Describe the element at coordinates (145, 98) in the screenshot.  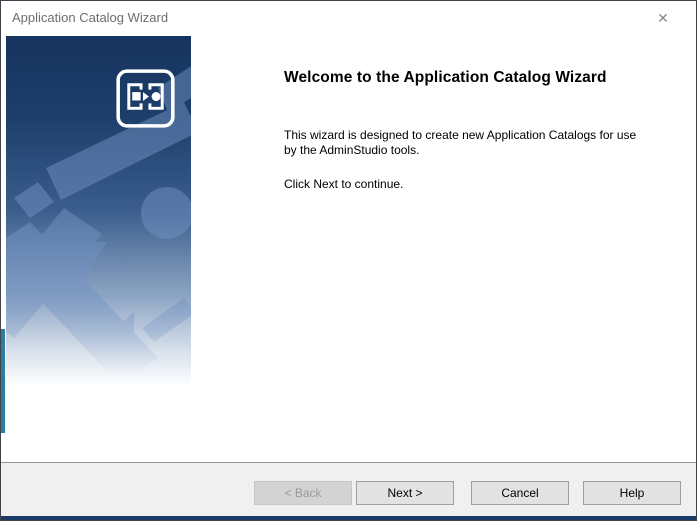
I see `application-catalog-icon` at that location.